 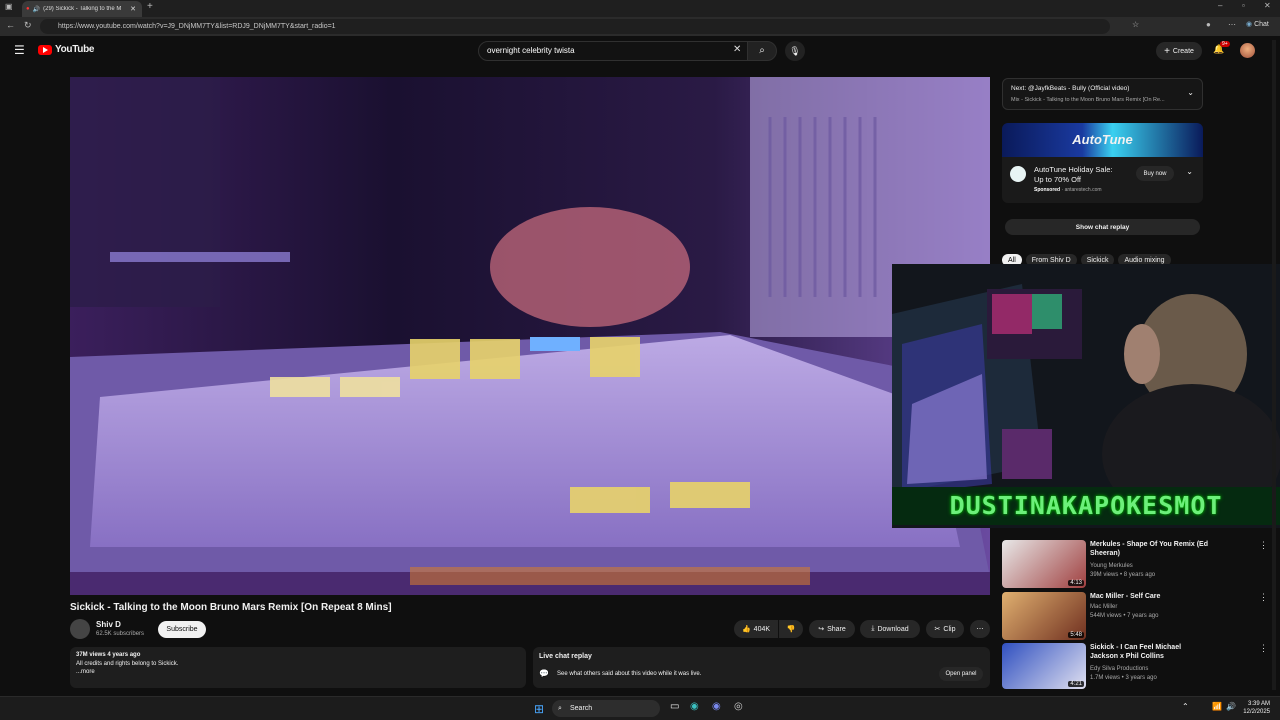 I want to click on task-view-icon: ▭, so click(x=674, y=706).